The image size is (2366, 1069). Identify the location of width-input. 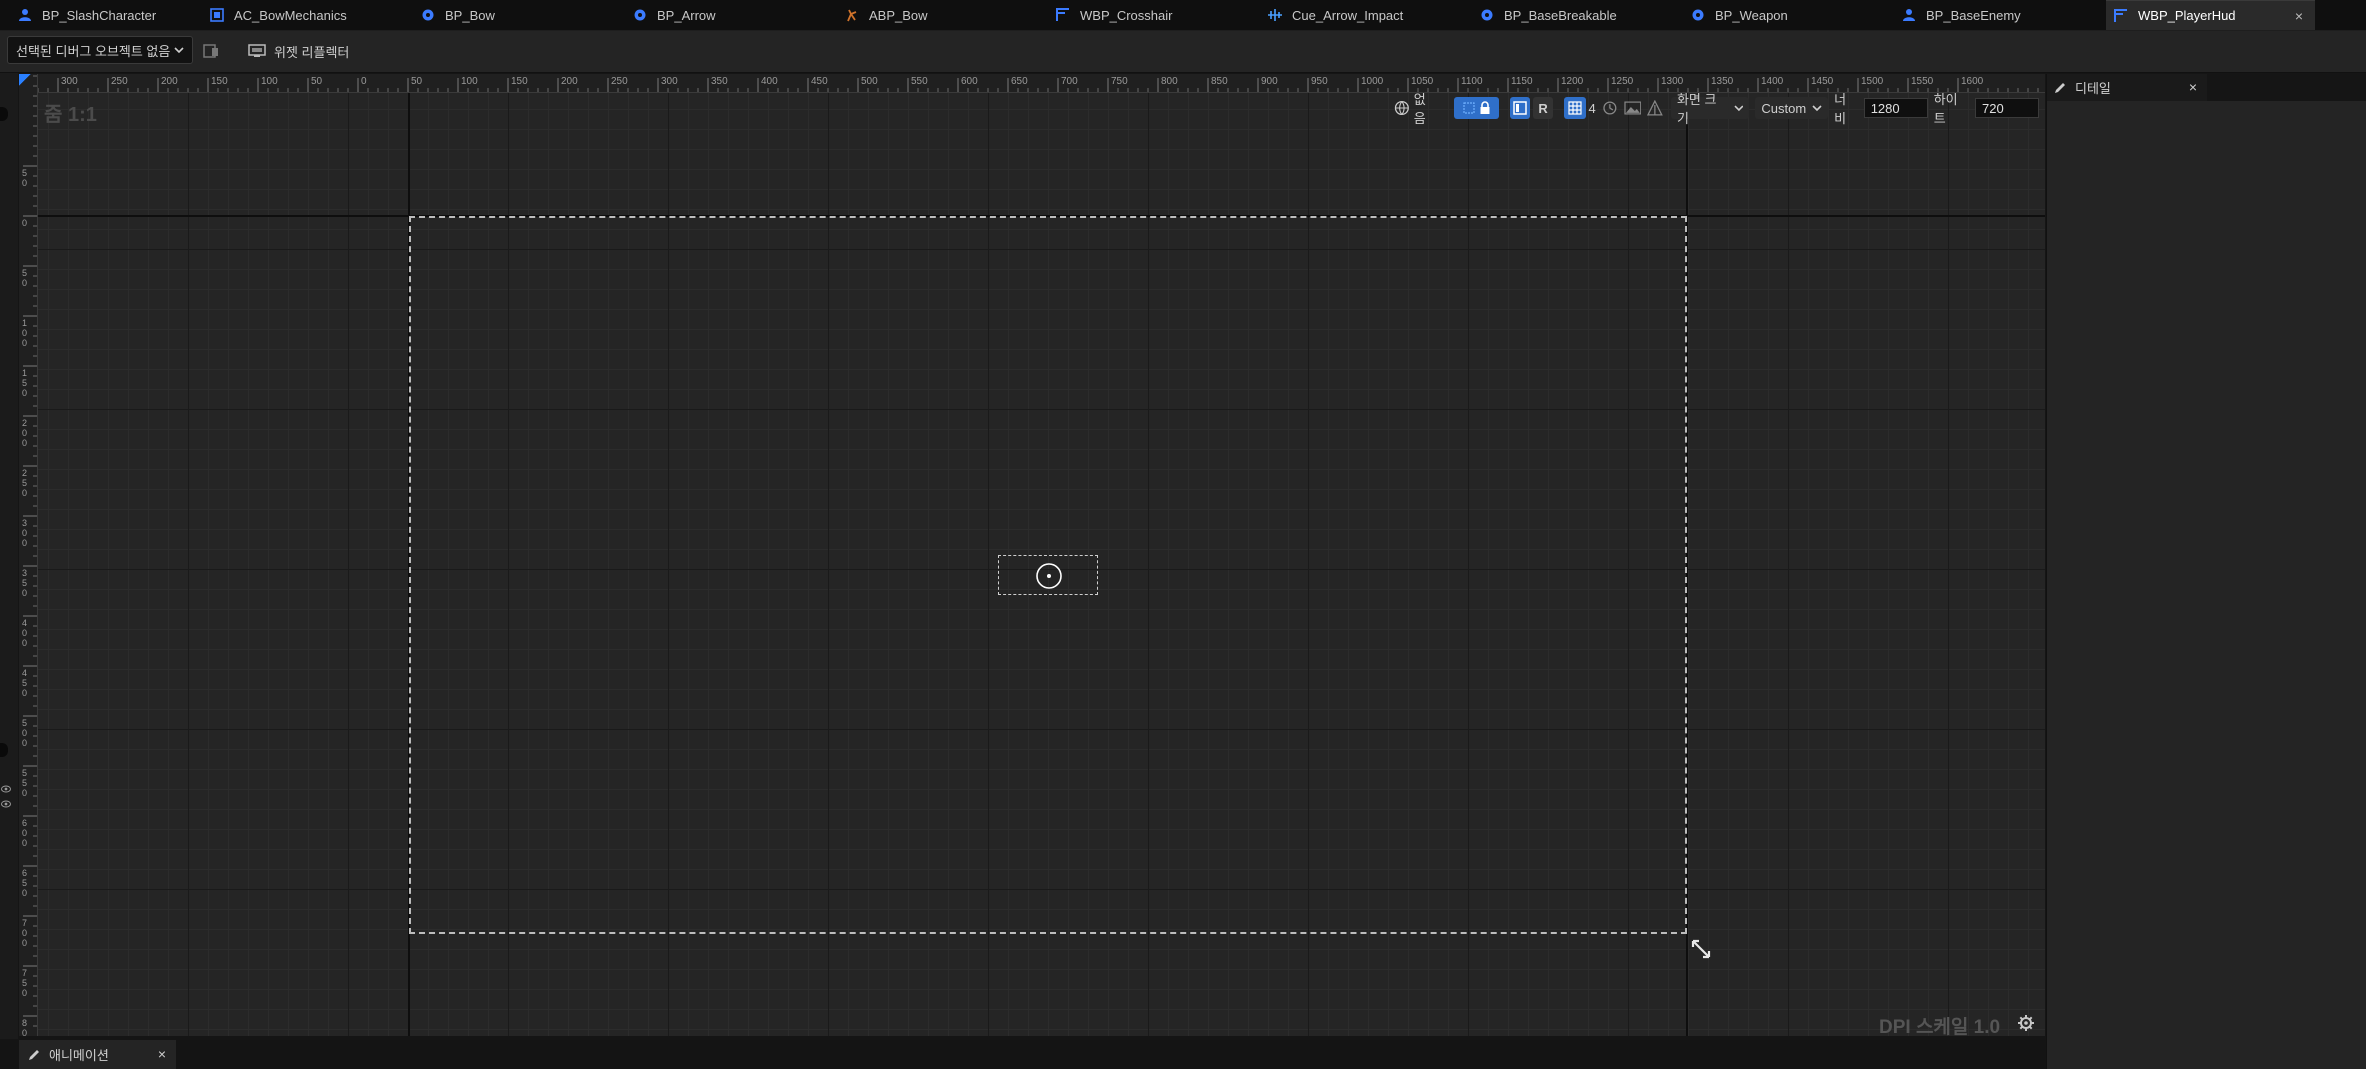
(1895, 108).